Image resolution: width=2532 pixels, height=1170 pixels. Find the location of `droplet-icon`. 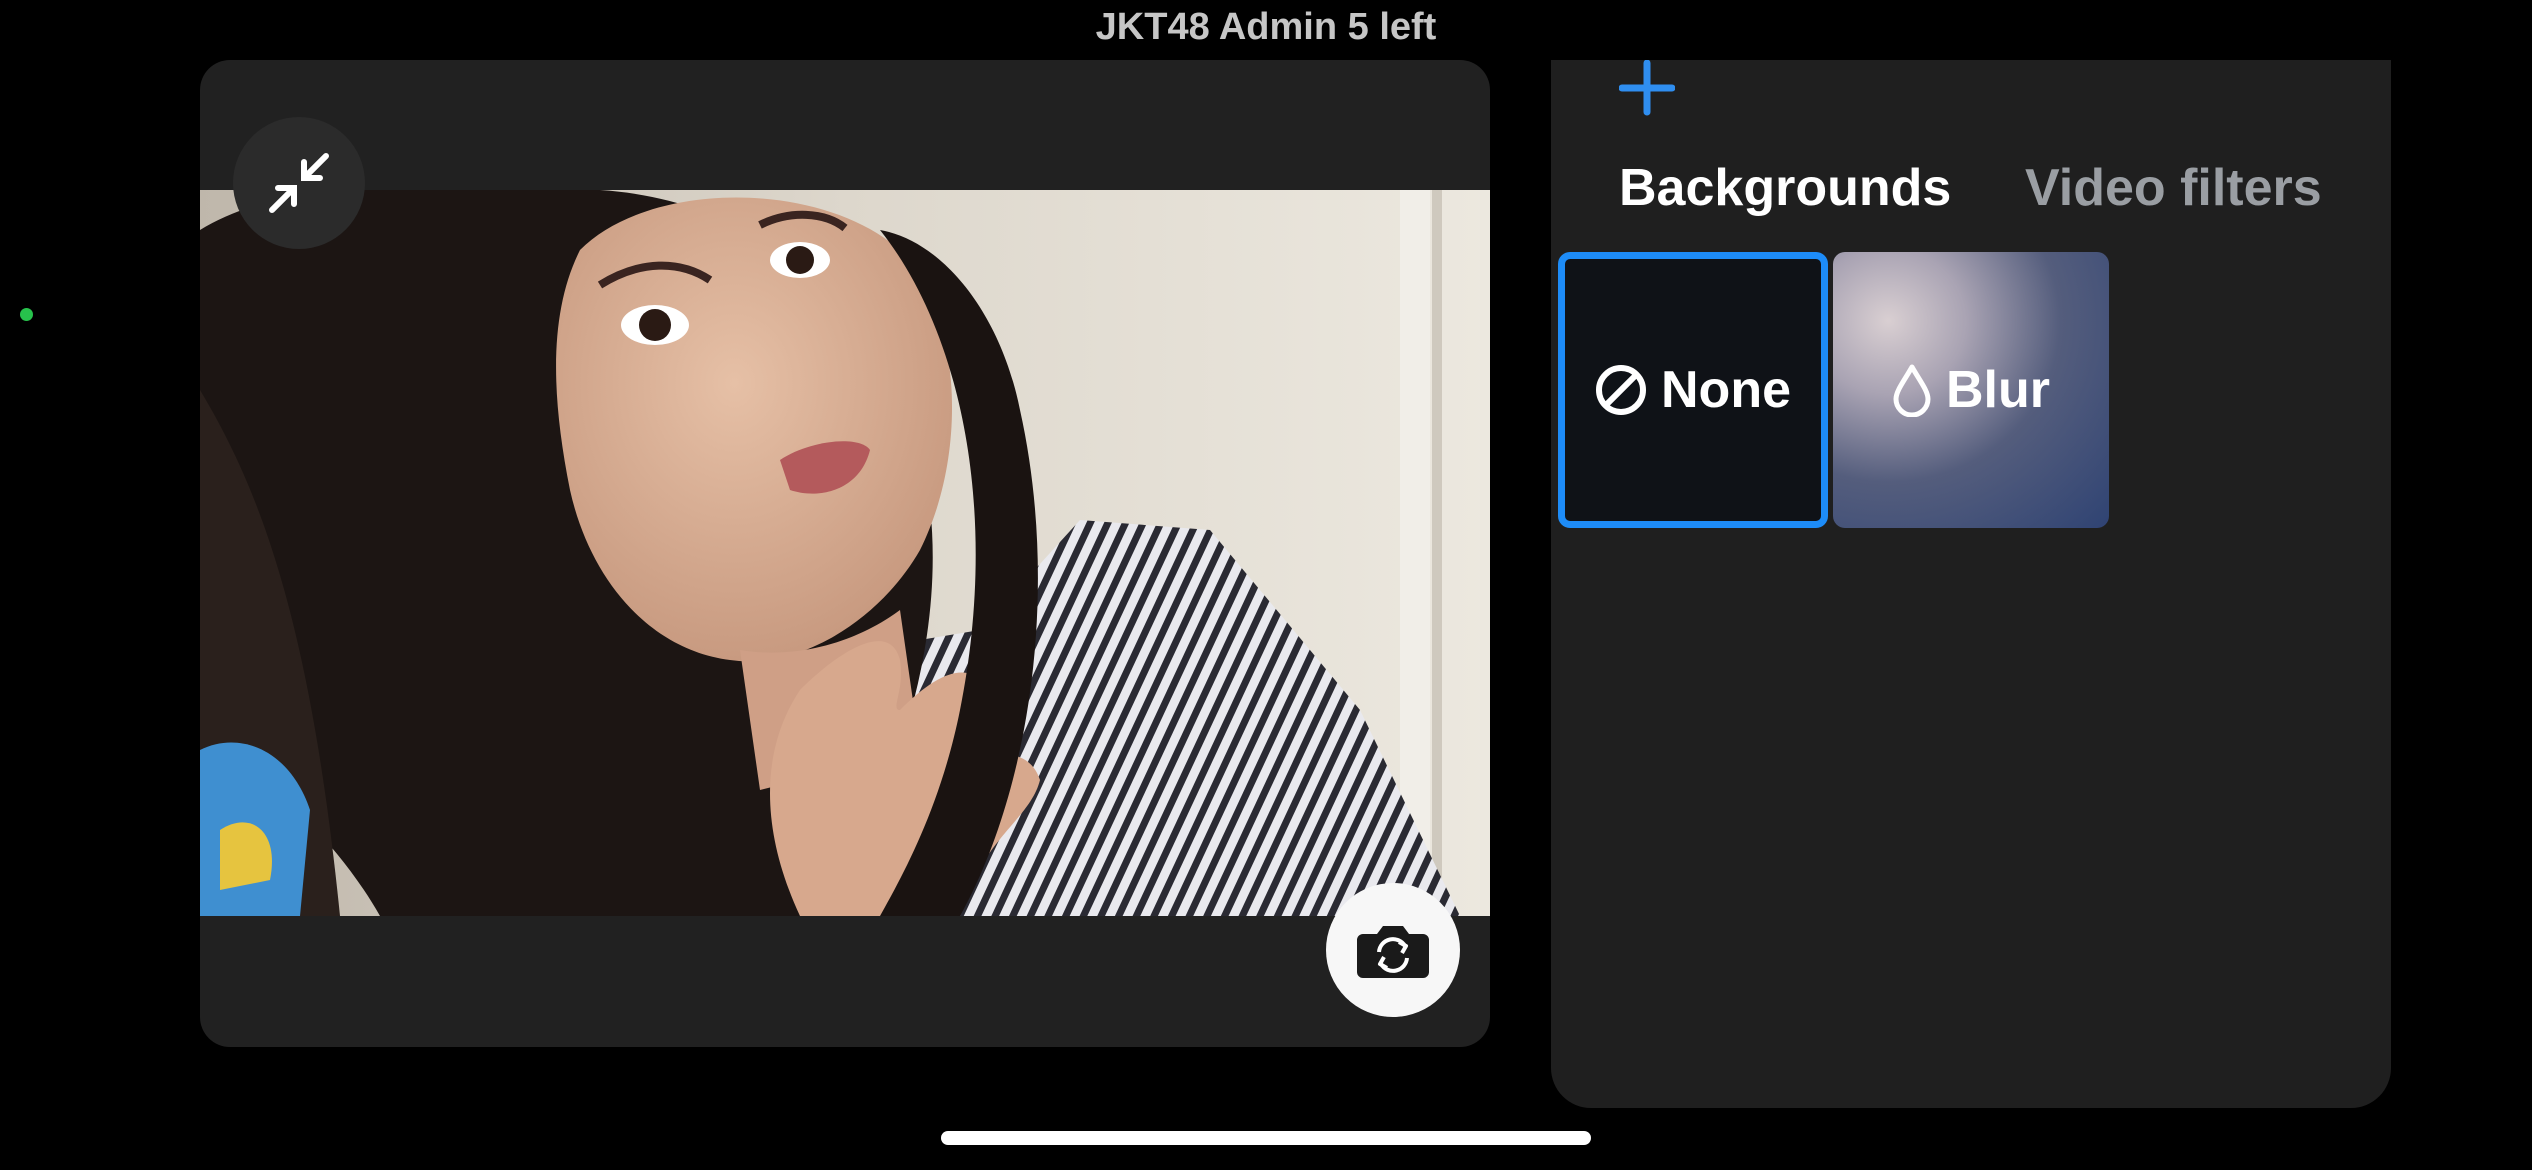

droplet-icon is located at coordinates (1912, 390).